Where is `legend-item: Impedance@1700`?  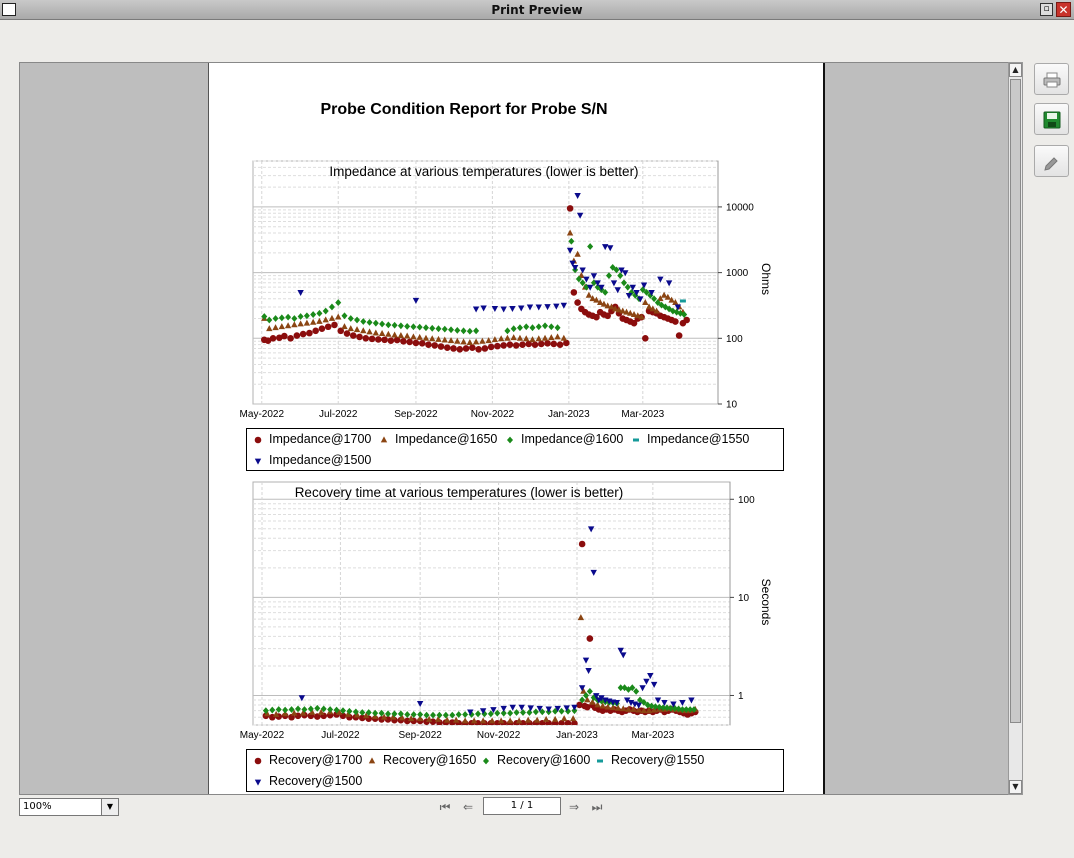 legend-item: Impedance@1700 is located at coordinates (312, 439).